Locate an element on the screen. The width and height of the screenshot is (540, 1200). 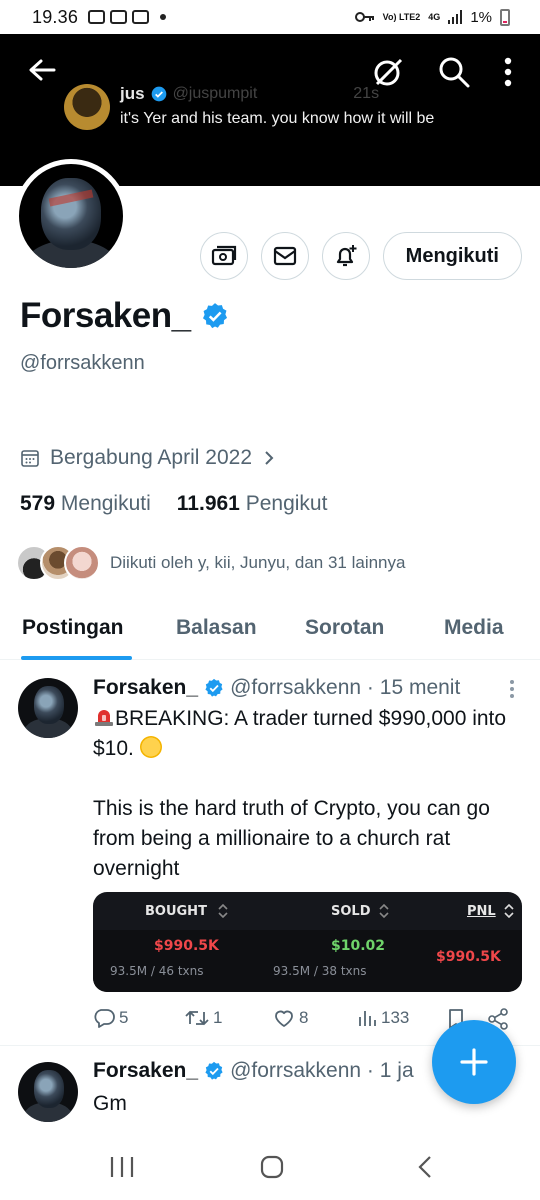
profile-name-row: Forsaken_ is located at coordinates (124, 316).